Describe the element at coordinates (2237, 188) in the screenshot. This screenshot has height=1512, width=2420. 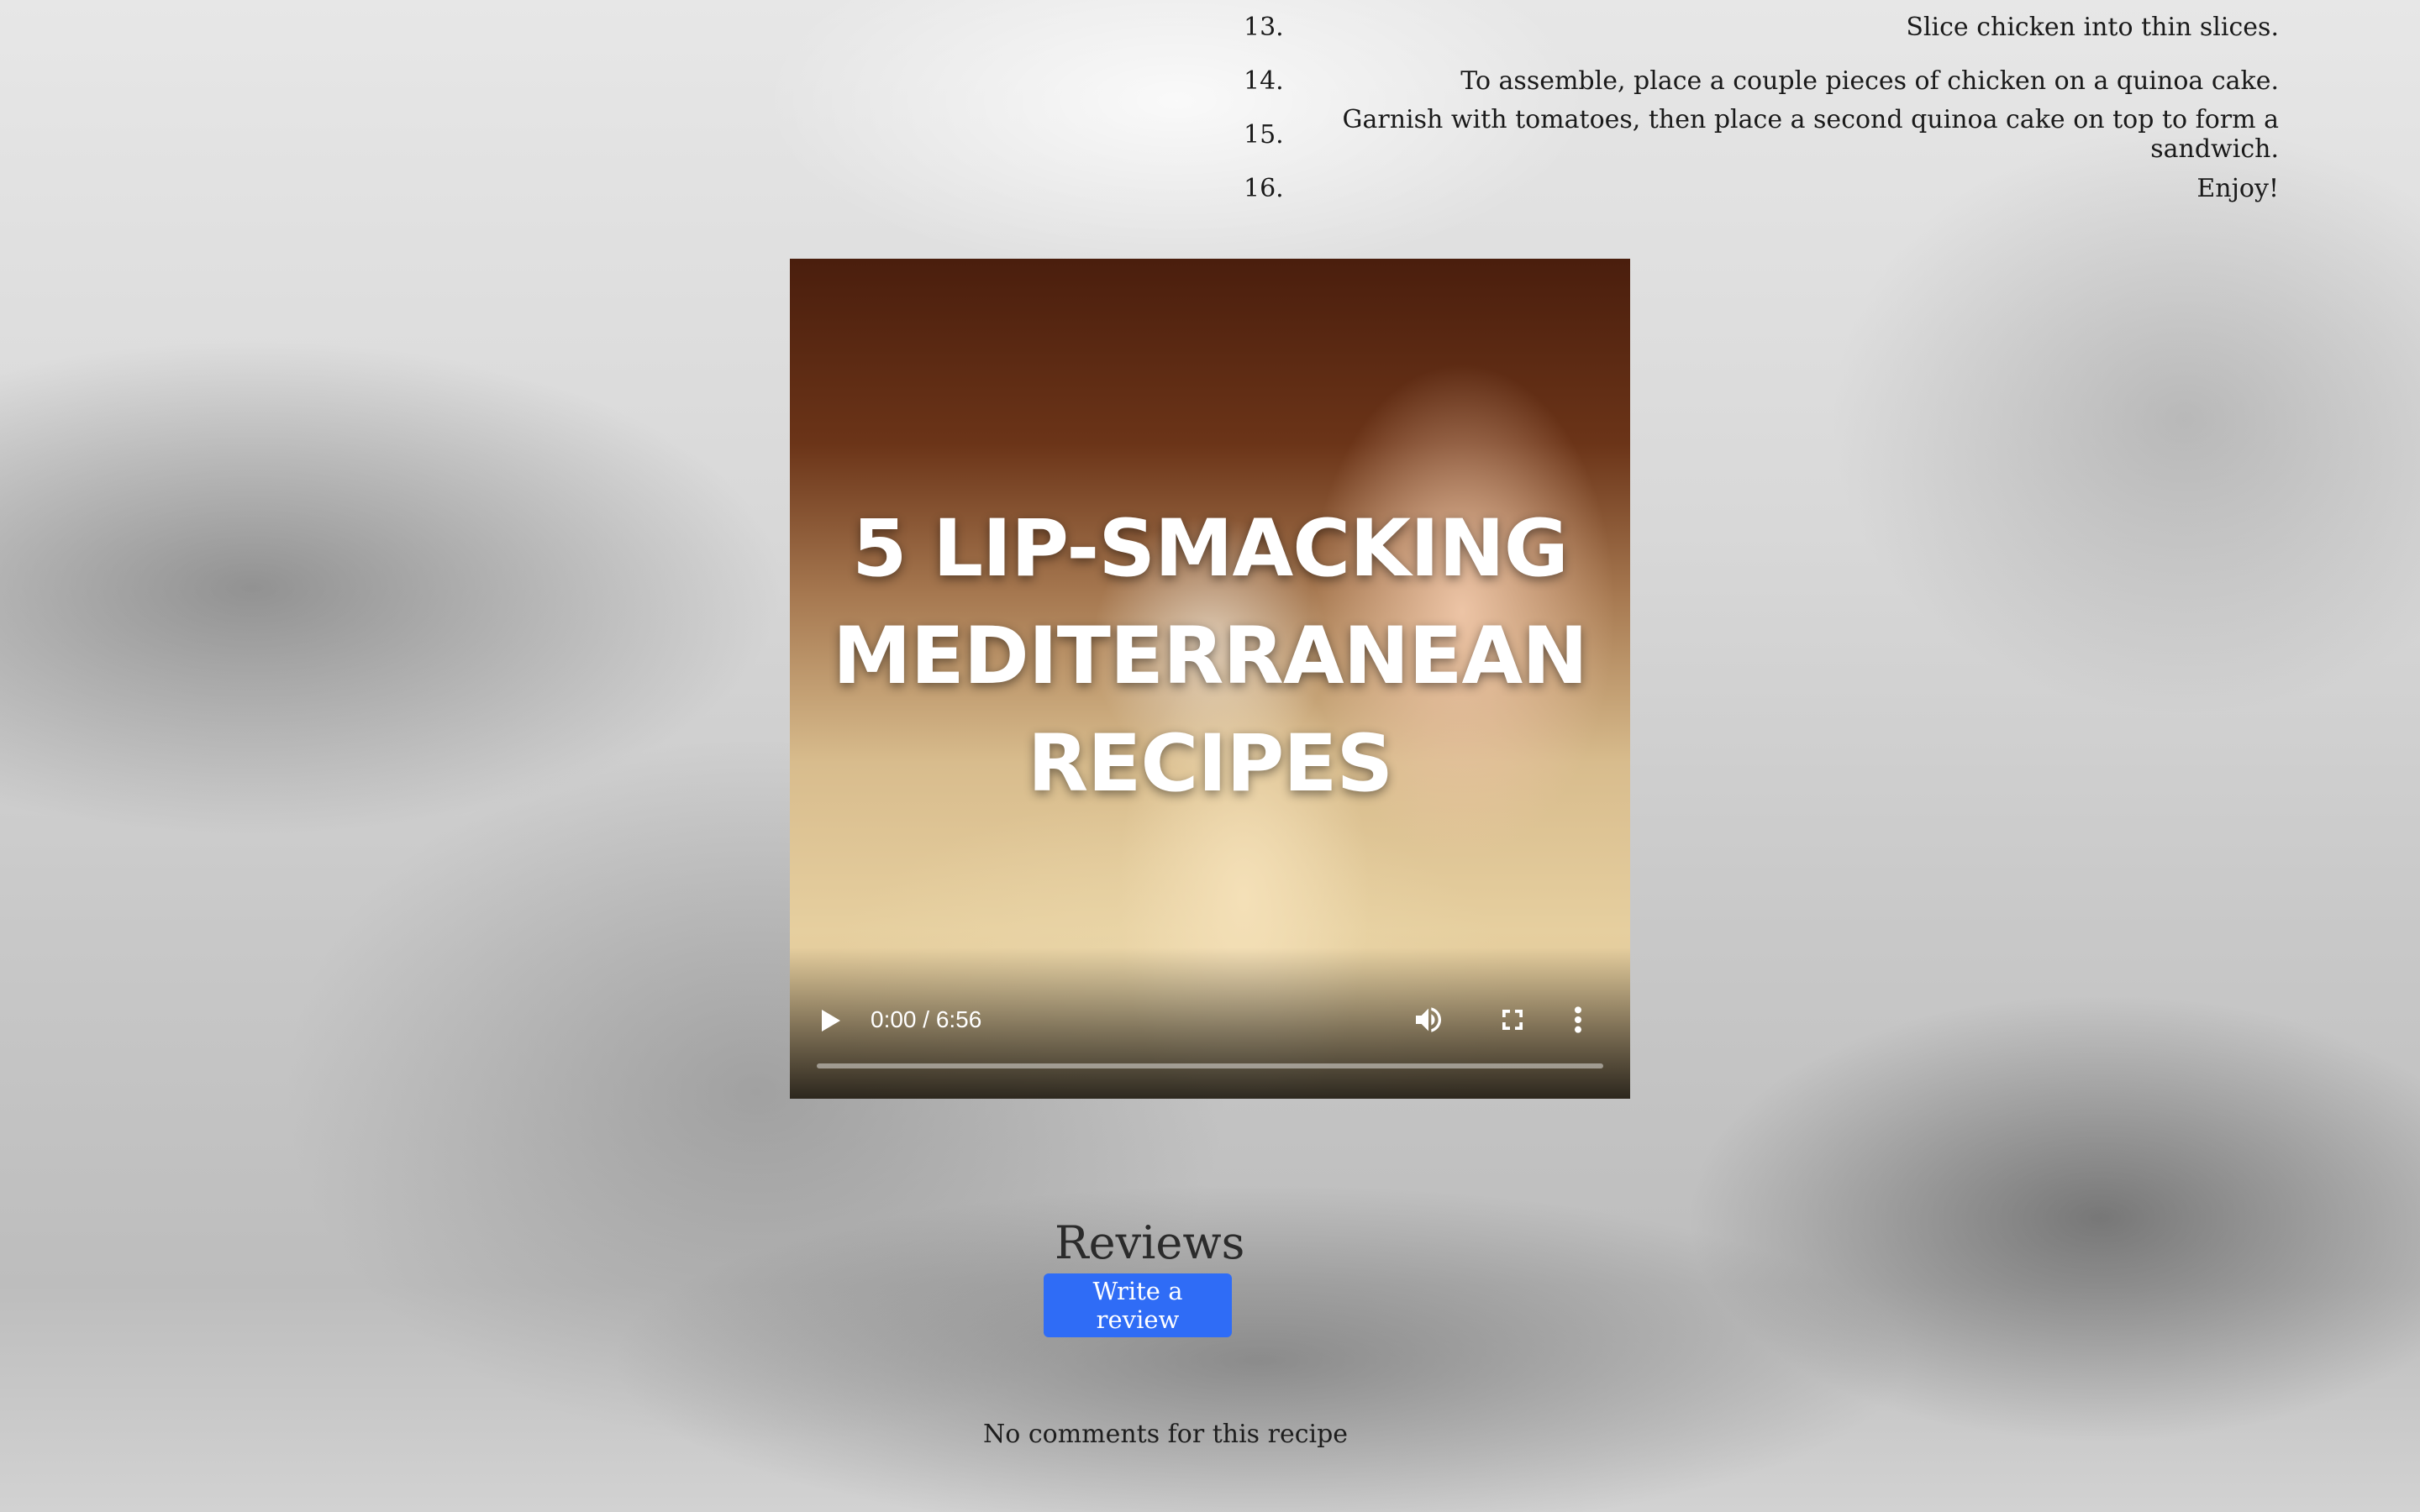
I see `step-text: Enjoy!` at that location.